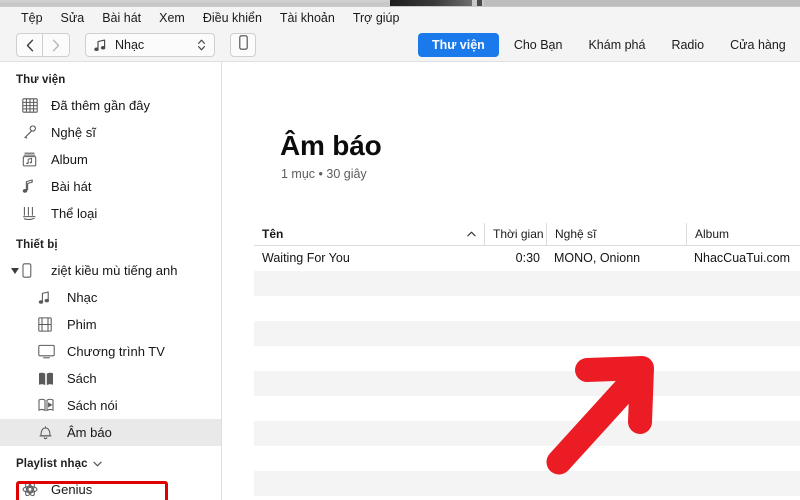 The height and width of the screenshot is (500, 800). Describe the element at coordinates (33, 271) in the screenshot. I see `device-phone-icon` at that location.